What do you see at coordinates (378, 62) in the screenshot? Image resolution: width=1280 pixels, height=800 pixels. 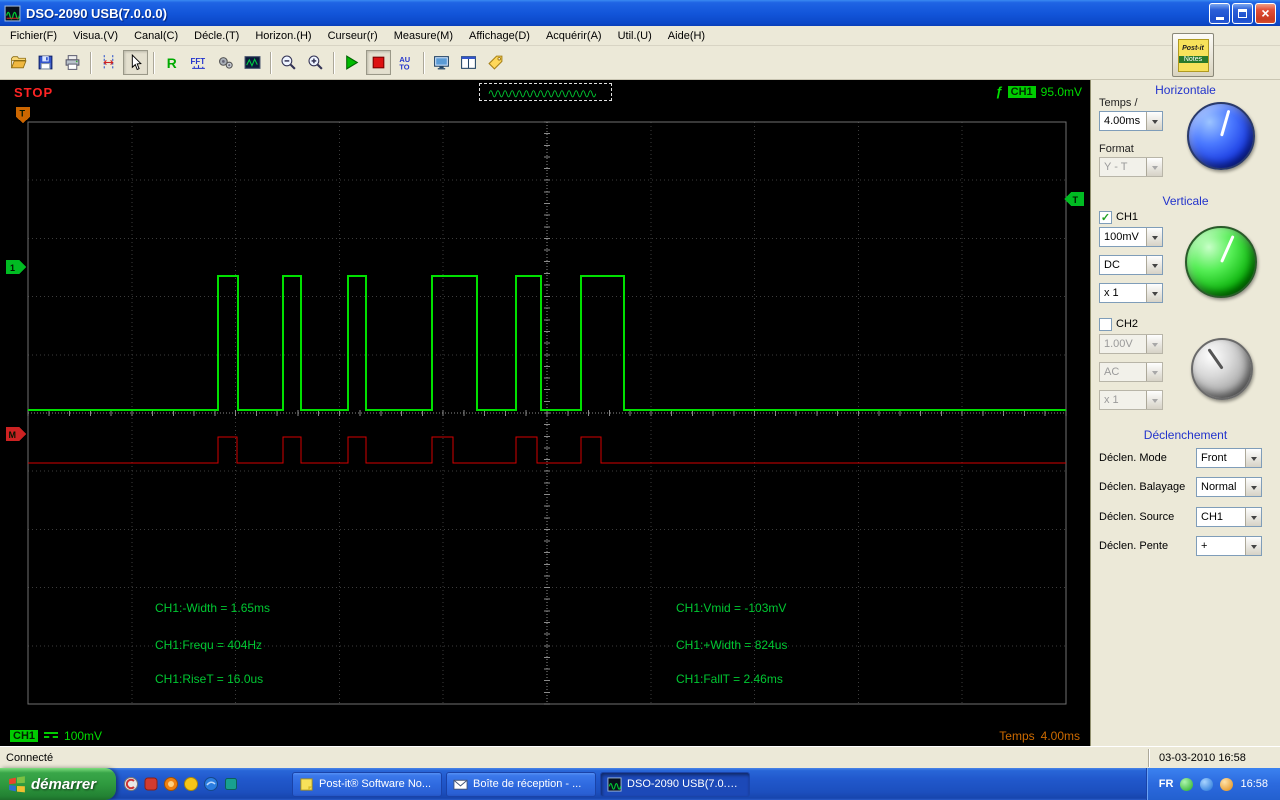 I see `stop-acquisition-button` at bounding box center [378, 62].